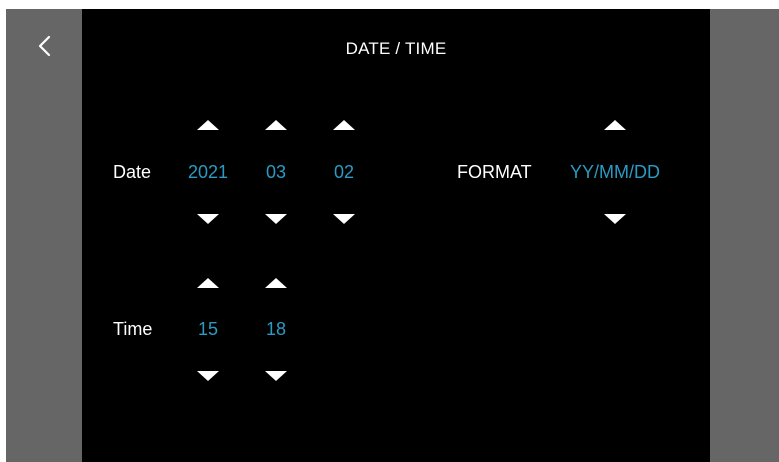 Image resolution: width=779 pixels, height=462 pixels. Describe the element at coordinates (744, 235) in the screenshot. I see `right-side-panel` at that location.